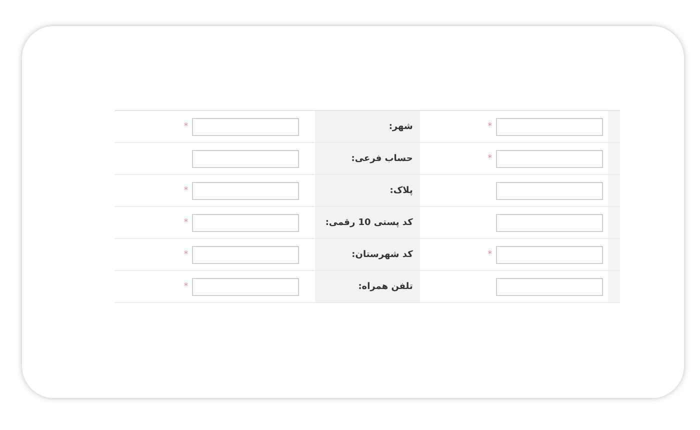  I want to click on field-label: تلفن همراه:, so click(385, 287).